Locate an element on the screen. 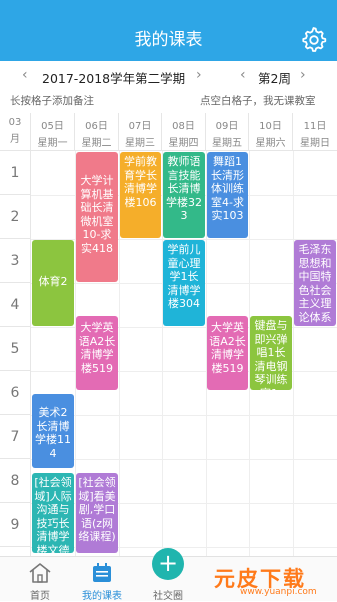 This screenshot has width=337, height=602. day-weekday: 星期二 is located at coordinates (96, 143).